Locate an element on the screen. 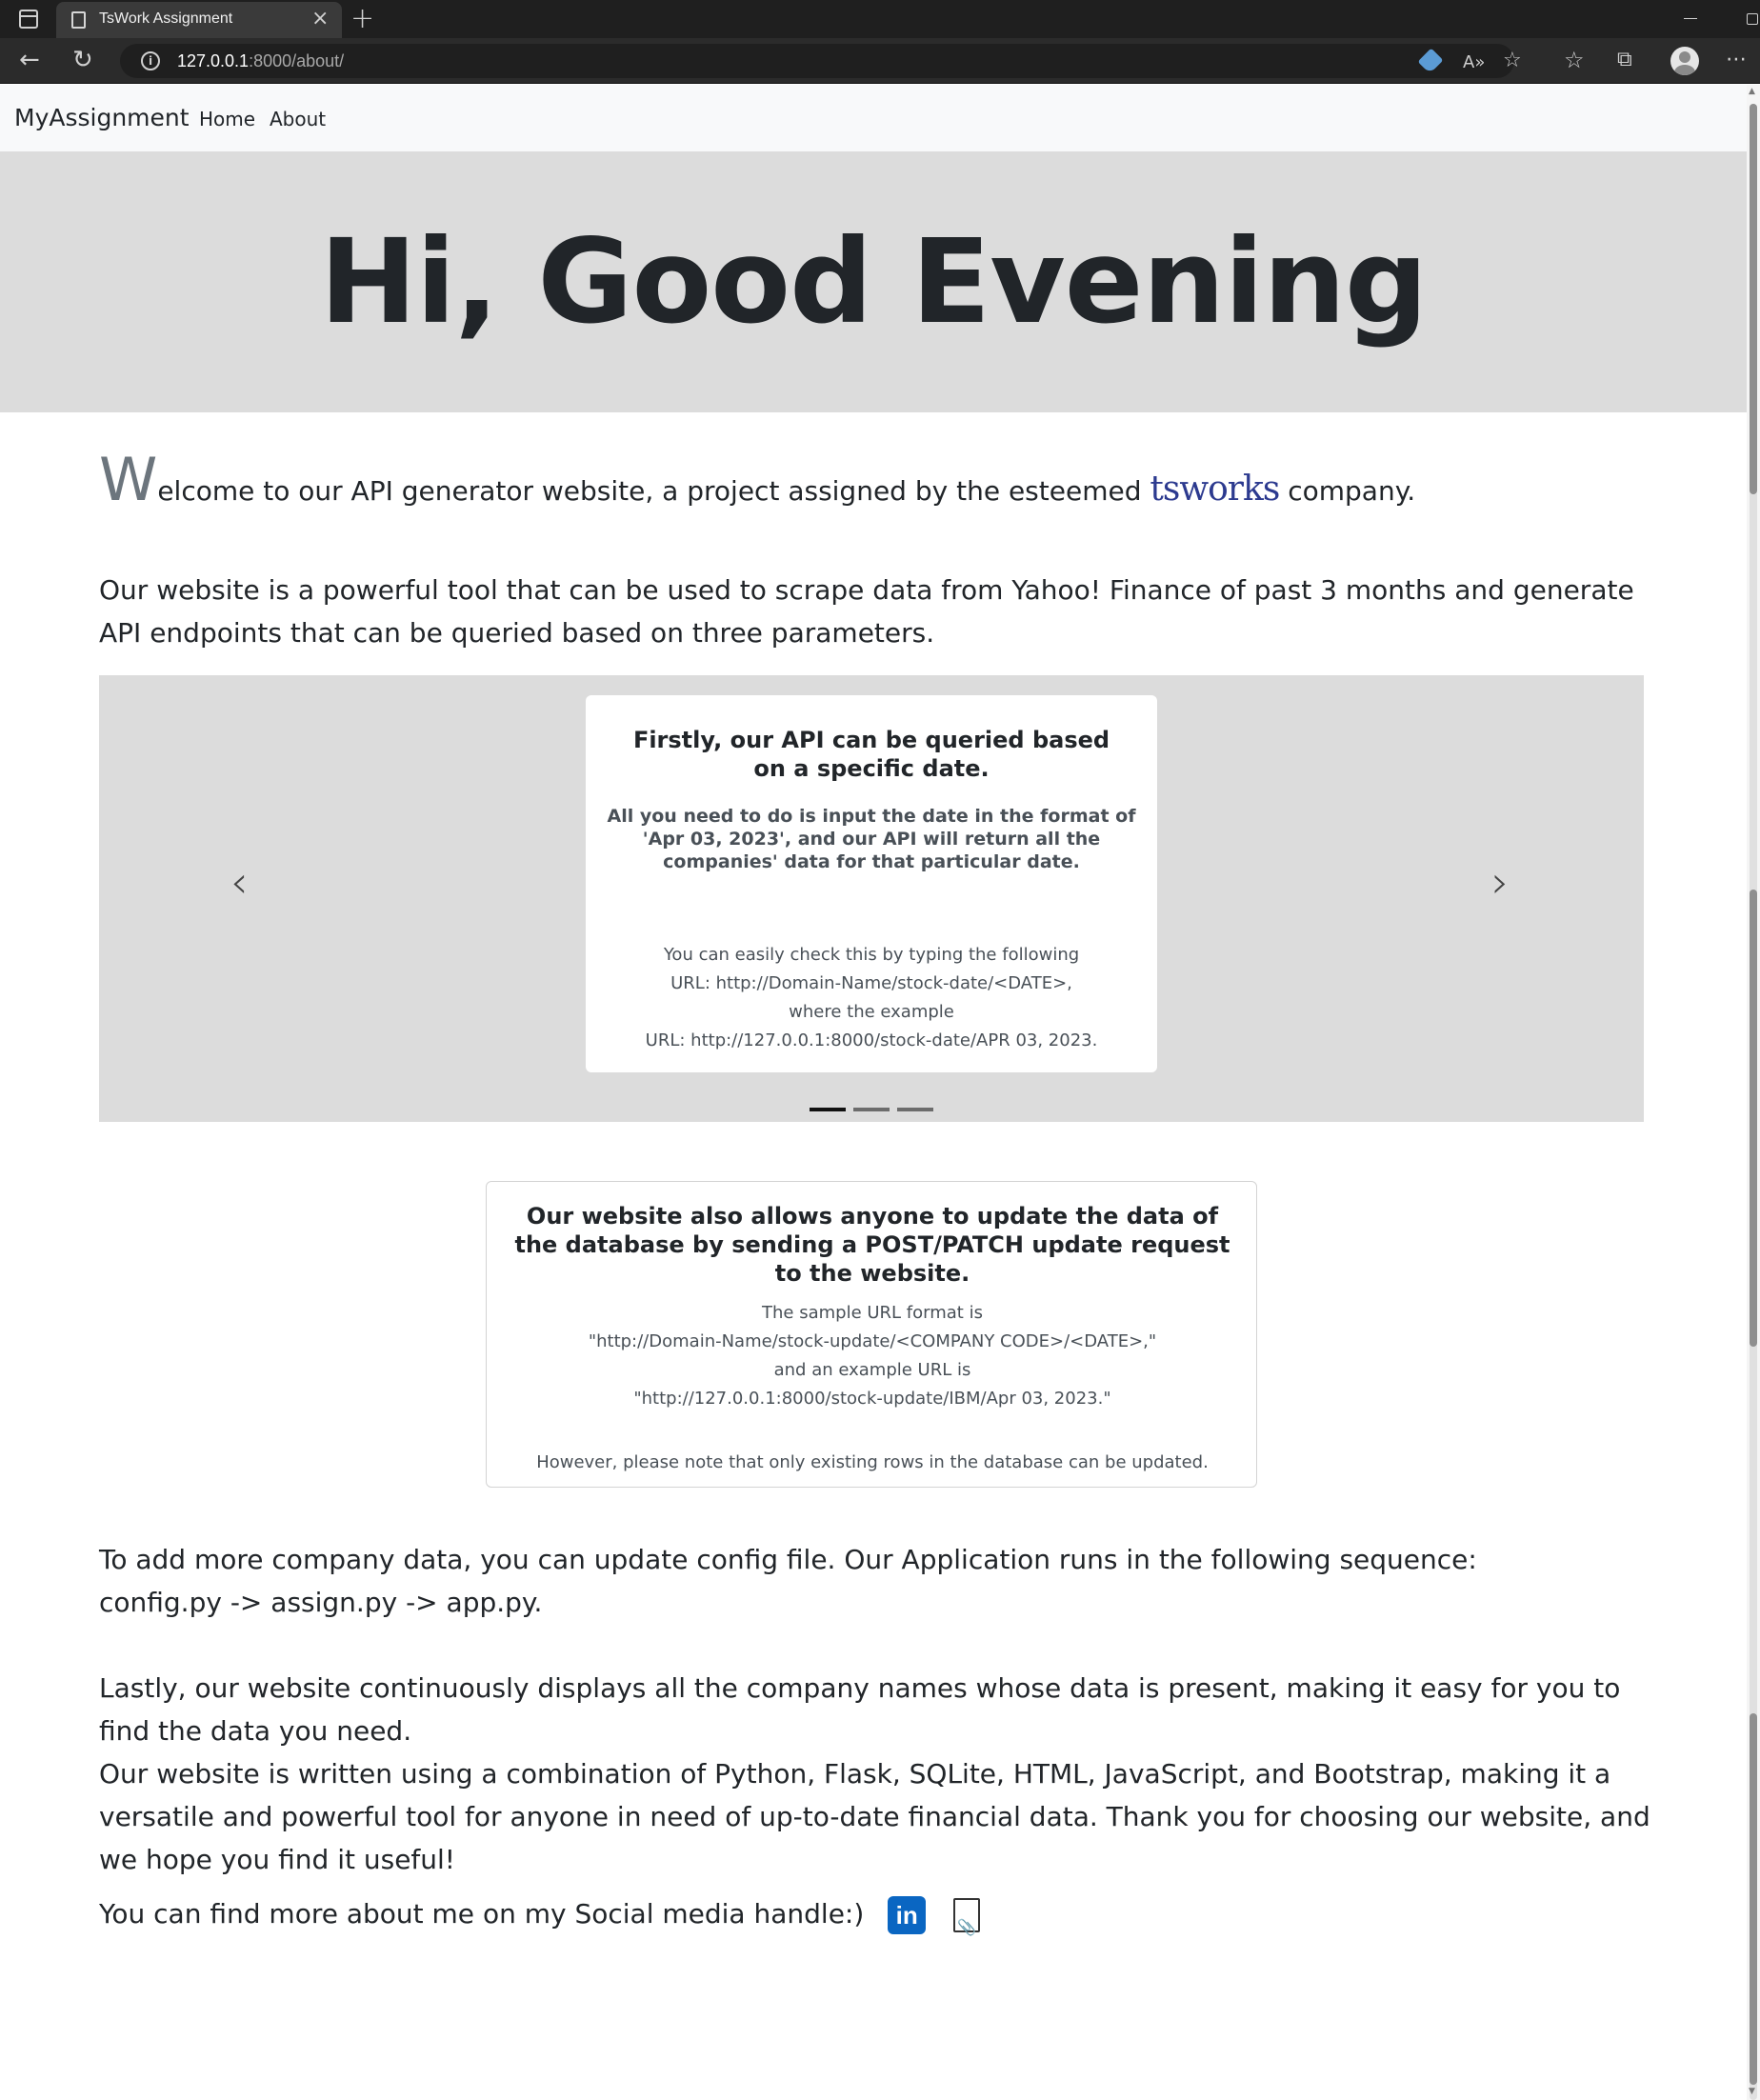  browser-toolbar: ← ↻ i 127.0.0.1:8000/about/ A» ☆ ☆ ⧉ ⋯ is located at coordinates (880, 61).